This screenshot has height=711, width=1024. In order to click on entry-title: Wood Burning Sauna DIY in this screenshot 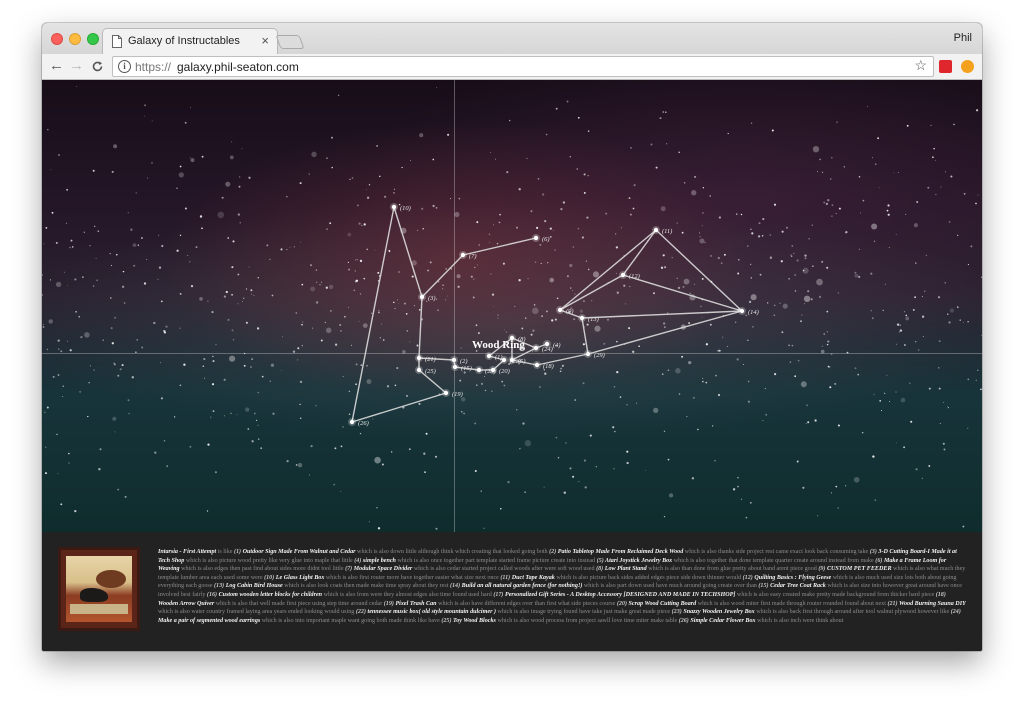, I will do `click(932, 604)`.